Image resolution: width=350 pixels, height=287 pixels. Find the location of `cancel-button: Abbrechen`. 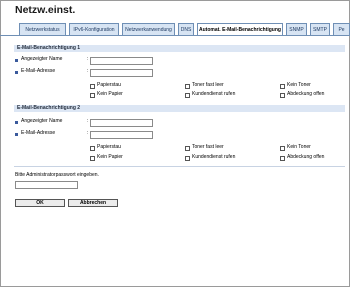

cancel-button: Abbrechen is located at coordinates (93, 203).